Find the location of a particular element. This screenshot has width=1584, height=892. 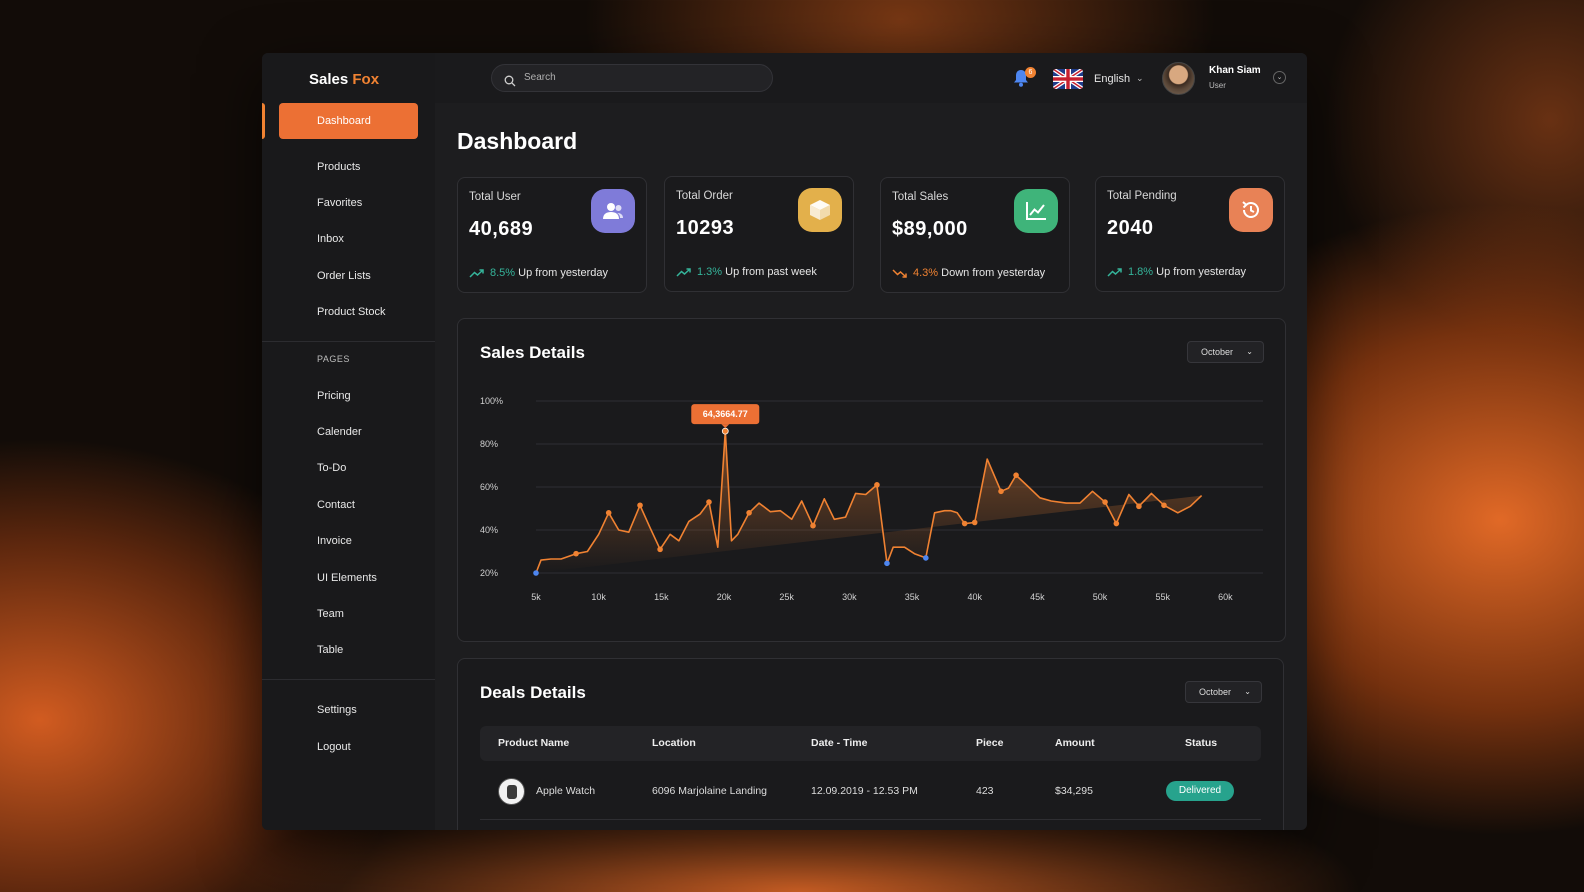

column-header-datetime: Date - Time is located at coordinates (839, 743).